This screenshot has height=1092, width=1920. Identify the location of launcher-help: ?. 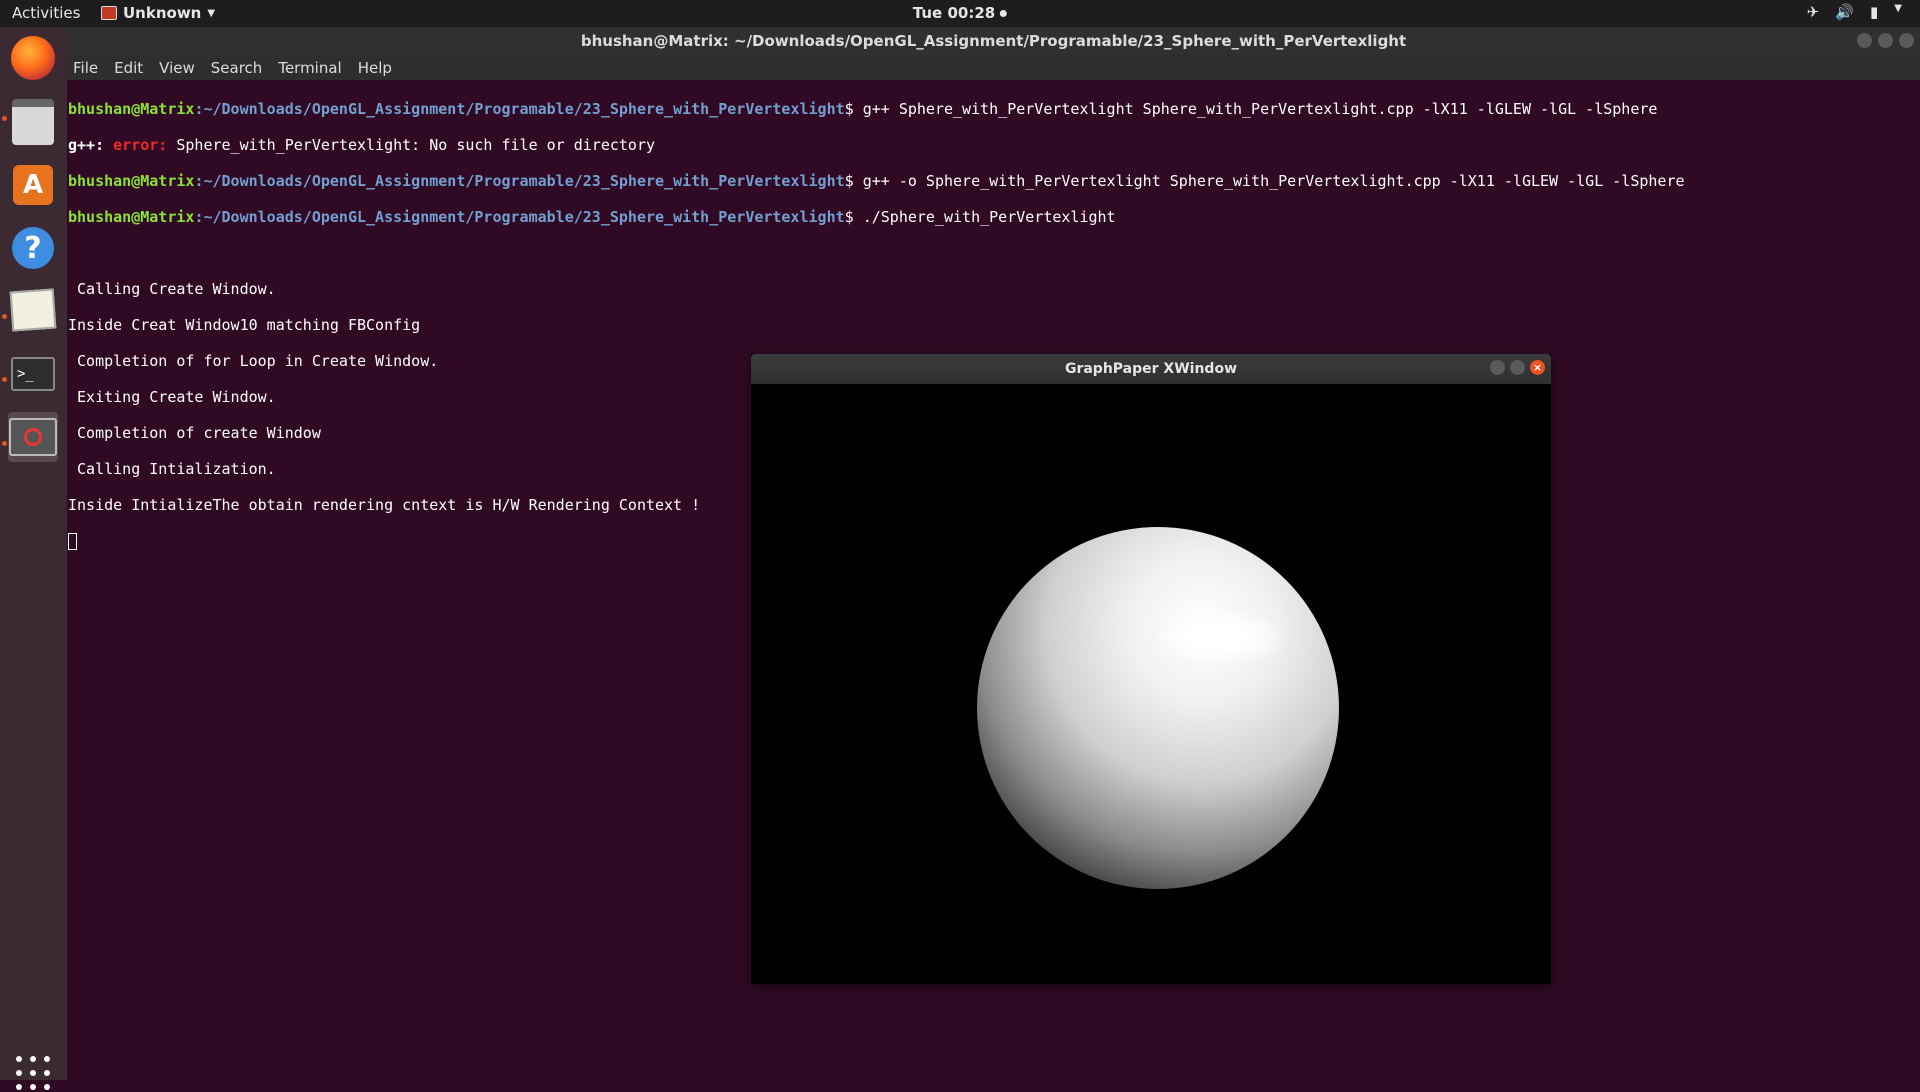
(33, 248).